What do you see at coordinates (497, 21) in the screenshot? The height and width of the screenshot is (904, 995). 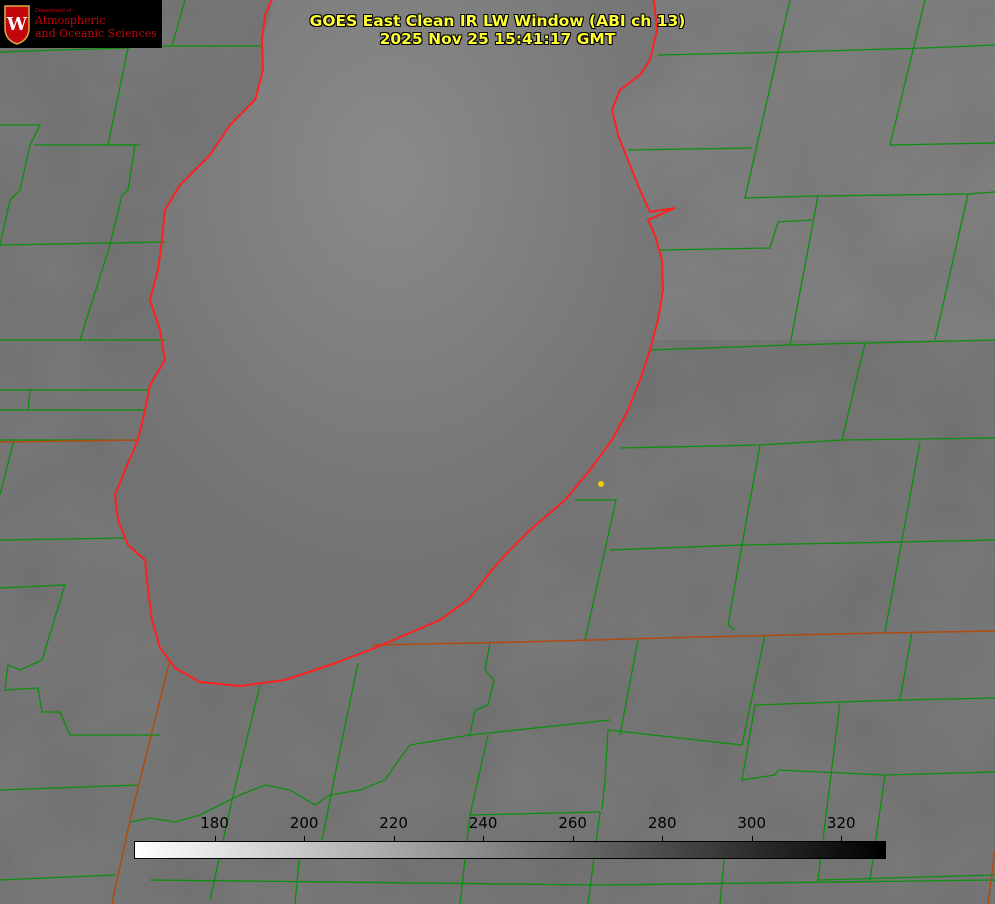 I see `image-title: GOES East Clean IR LW Window (ABI ch 13)` at bounding box center [497, 21].